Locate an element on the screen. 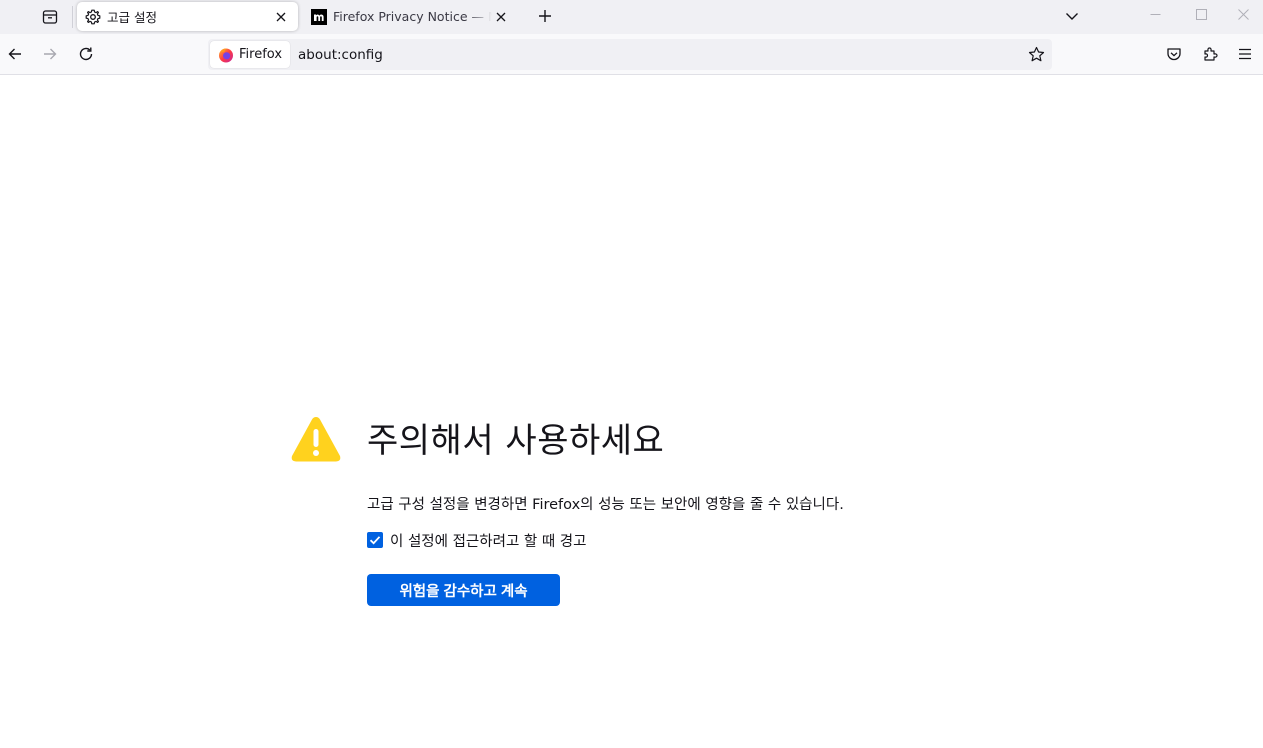  tab-advanced-settings: 고급 설정 is located at coordinates (187, 16).